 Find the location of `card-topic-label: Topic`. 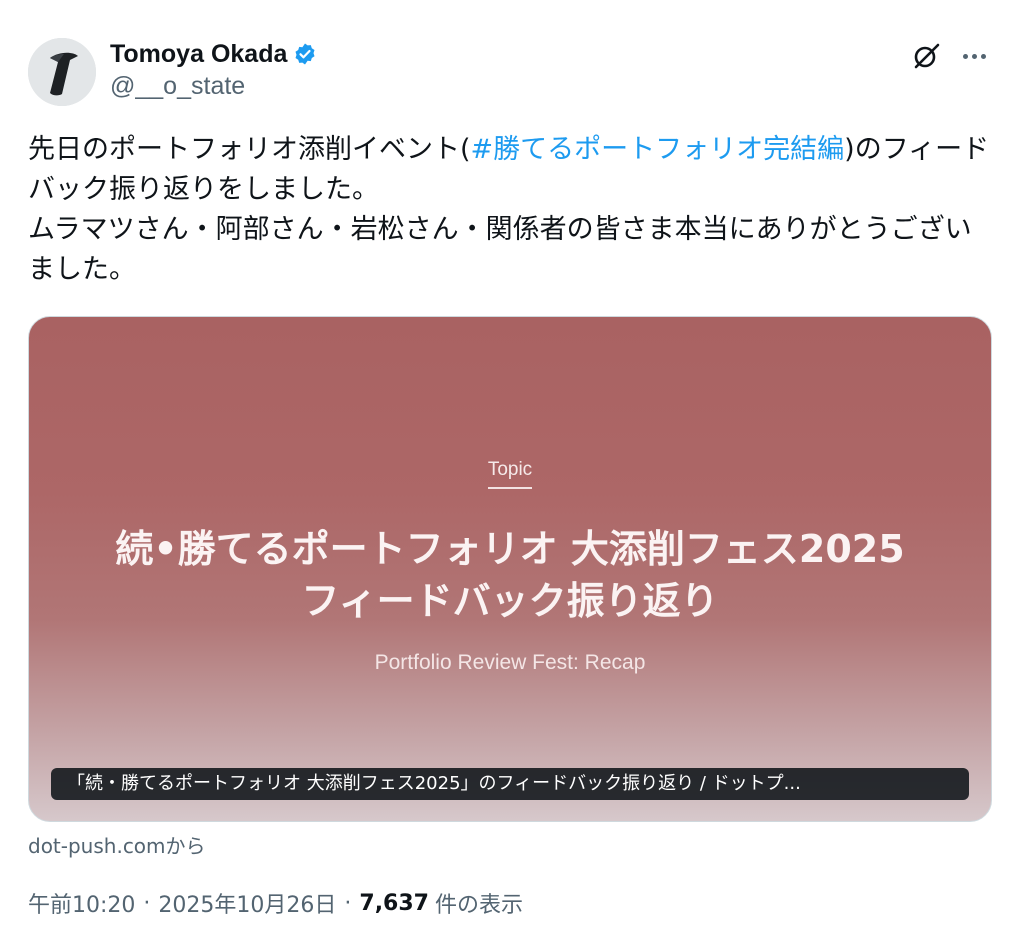

card-topic-label: Topic is located at coordinates (510, 474).